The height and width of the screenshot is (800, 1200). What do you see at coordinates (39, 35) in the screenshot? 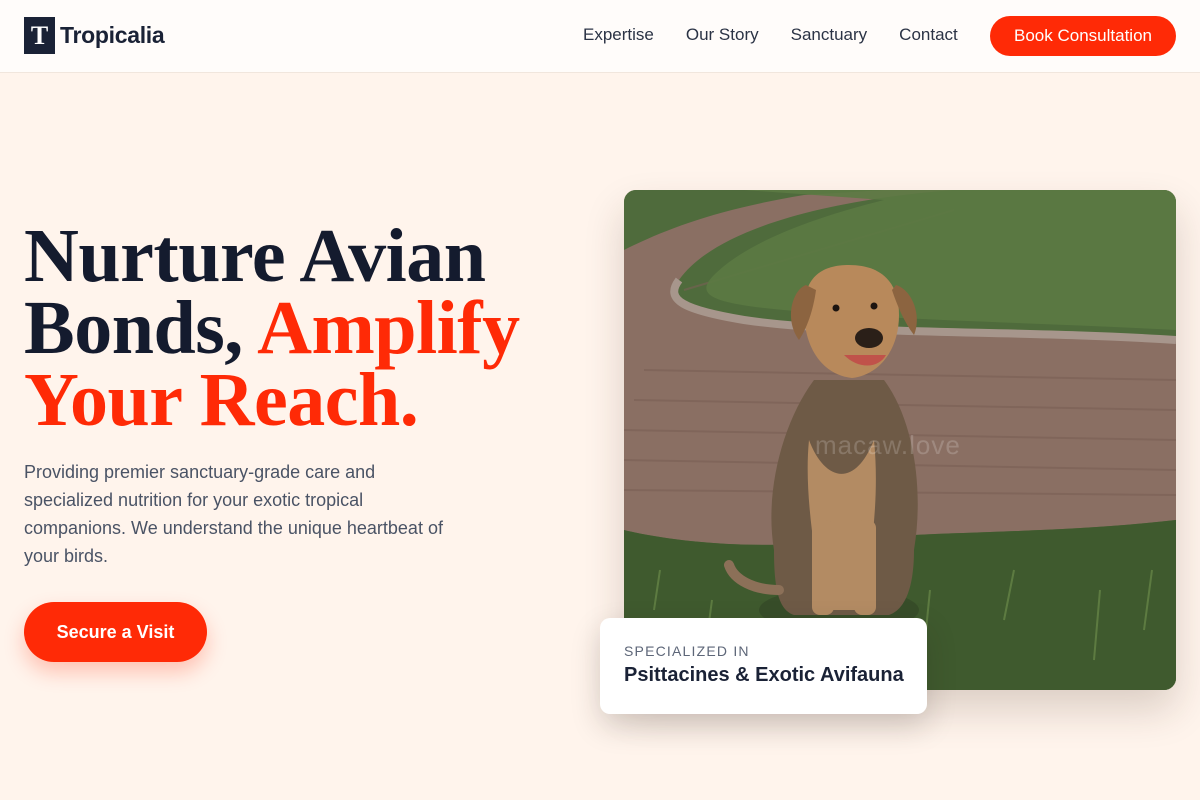
I see `logo-mark: T` at bounding box center [39, 35].